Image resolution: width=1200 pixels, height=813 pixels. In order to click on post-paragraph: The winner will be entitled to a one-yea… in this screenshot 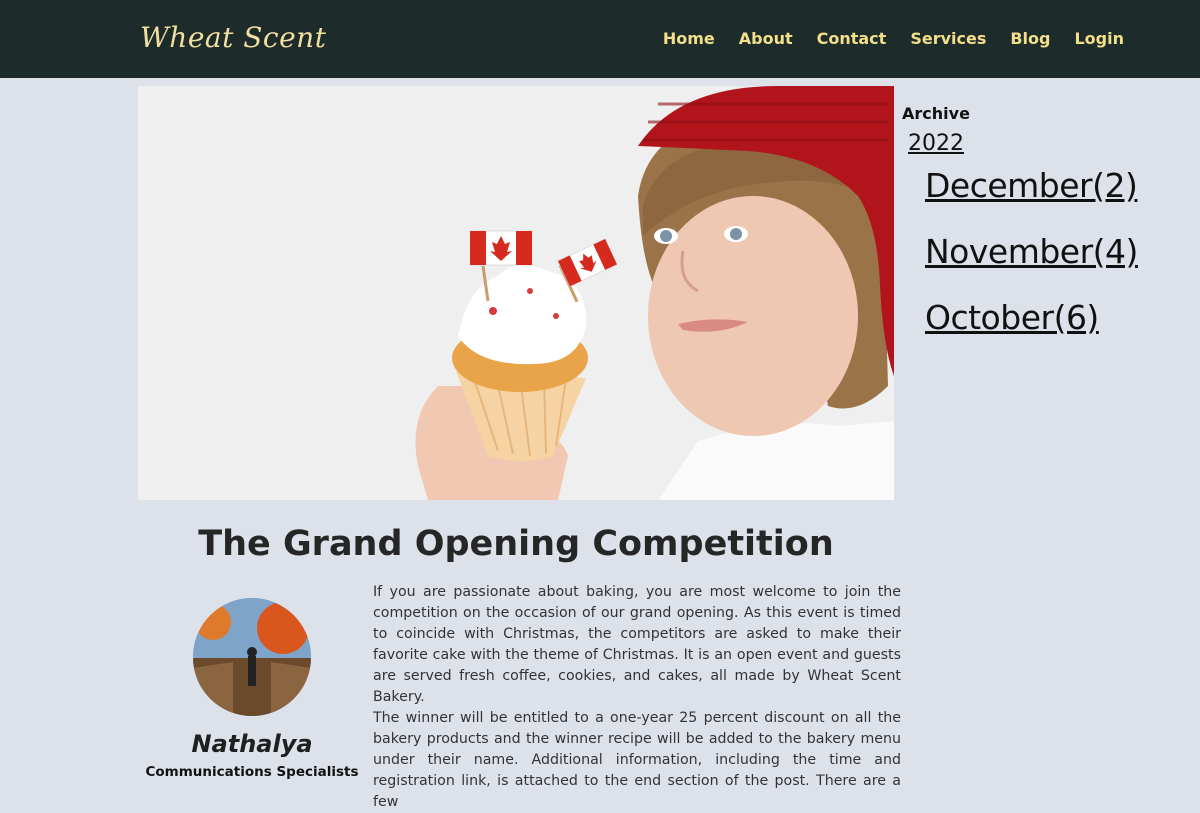, I will do `click(637, 760)`.